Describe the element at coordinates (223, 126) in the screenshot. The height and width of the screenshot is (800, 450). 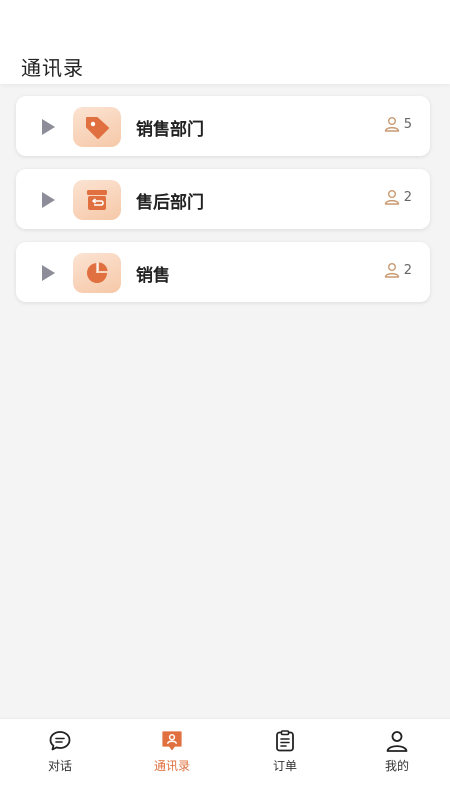
I see `department-item: 销售部门 5` at that location.